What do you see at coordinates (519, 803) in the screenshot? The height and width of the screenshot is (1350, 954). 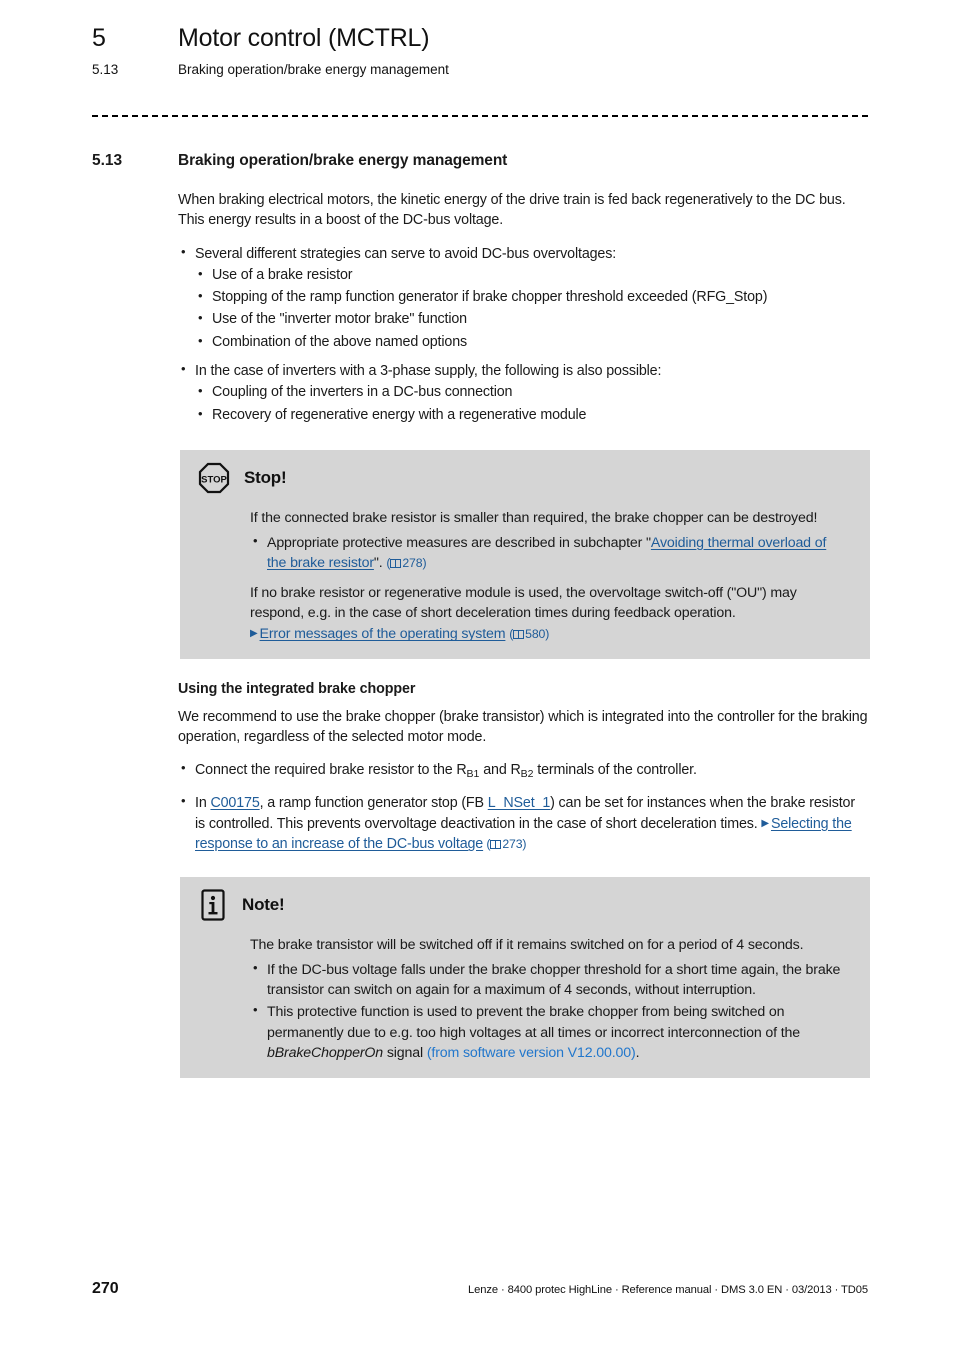 I see `link-l-nset-1: L_NSet_1` at bounding box center [519, 803].